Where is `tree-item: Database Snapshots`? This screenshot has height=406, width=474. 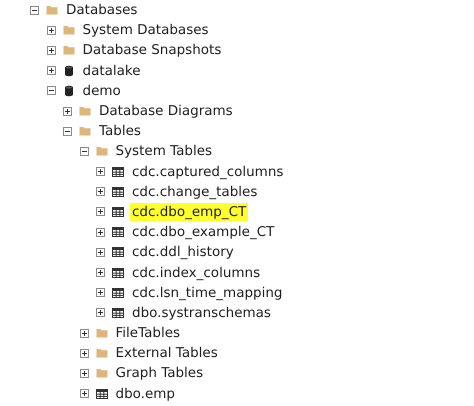
tree-item: Database Snapshots is located at coordinates (152, 50).